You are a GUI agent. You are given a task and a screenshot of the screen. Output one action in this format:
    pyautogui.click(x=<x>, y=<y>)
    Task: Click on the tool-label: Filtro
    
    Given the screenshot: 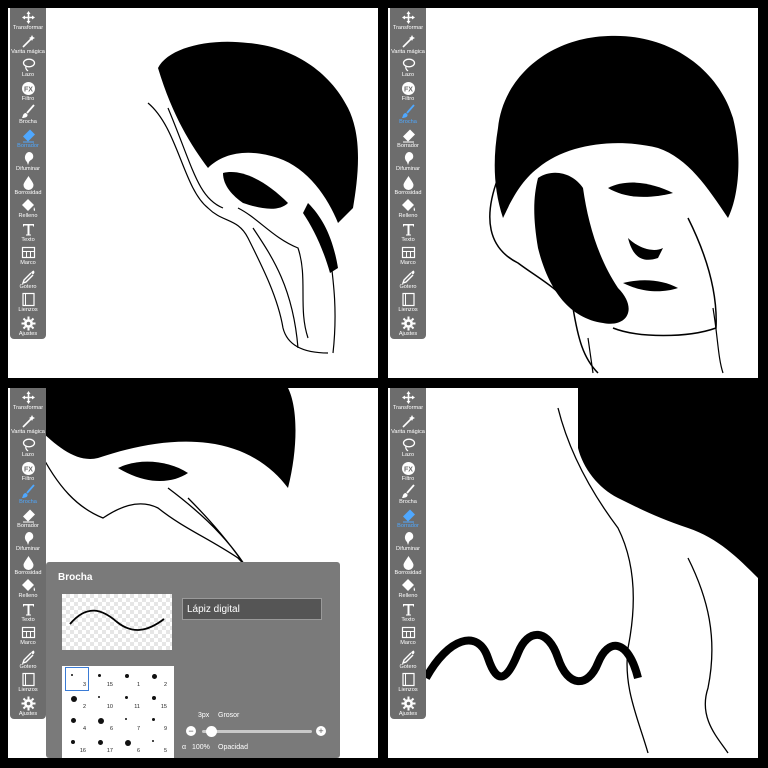 What is the action you would take?
    pyautogui.click(x=28, y=98)
    